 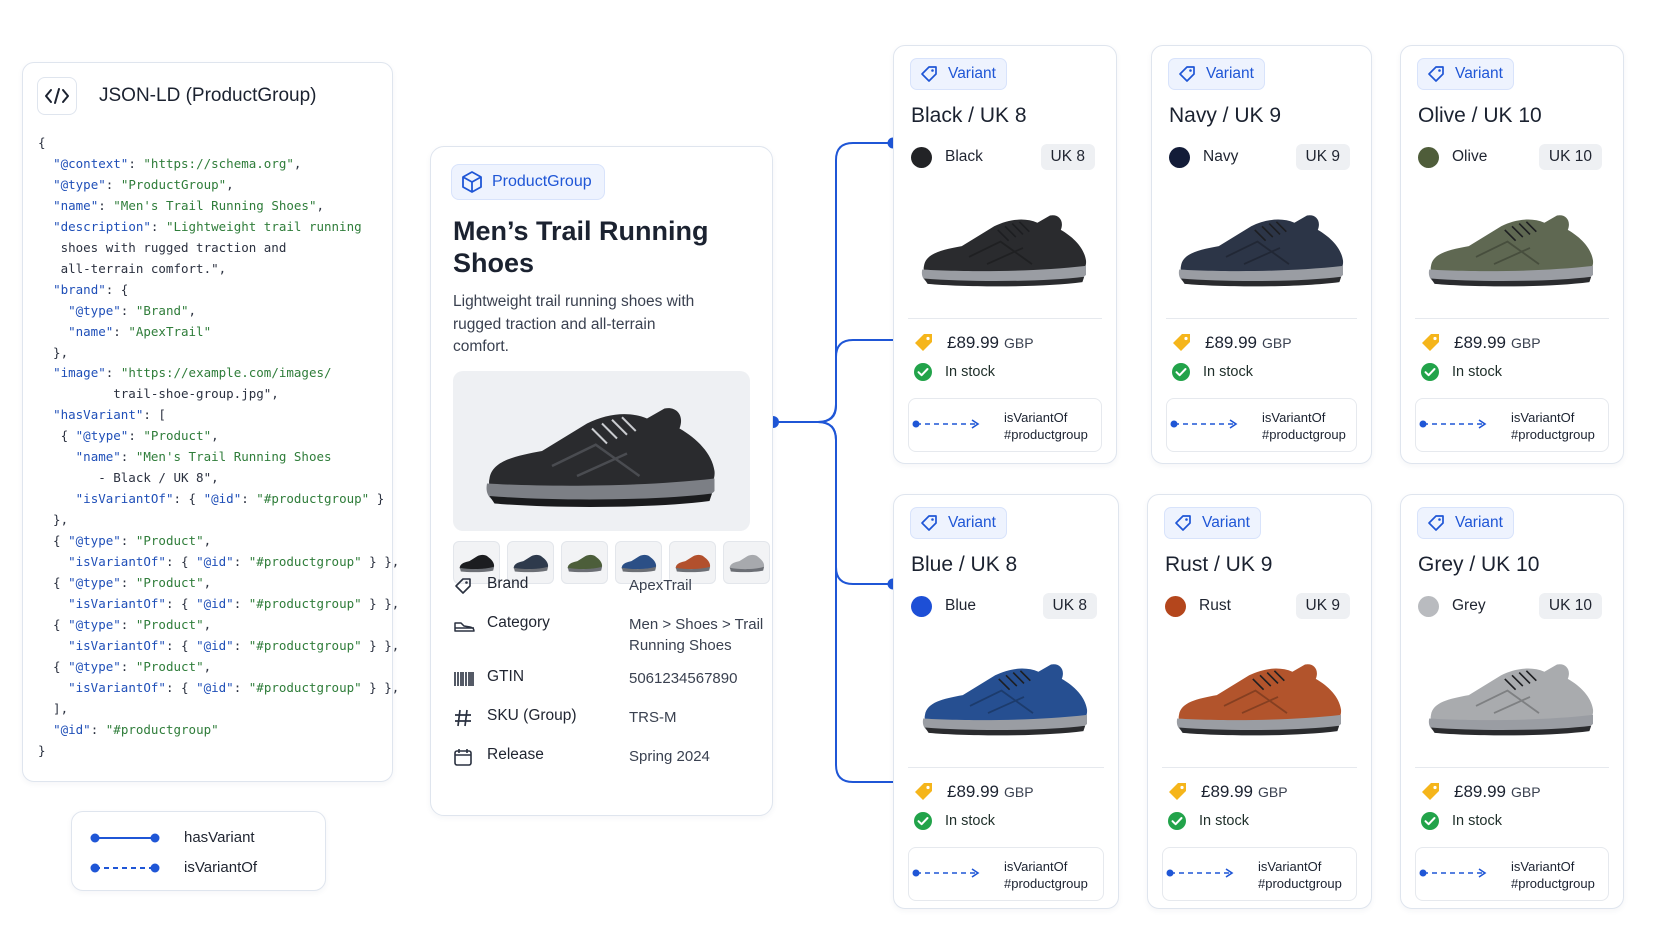 I want to click on variant-color-row: Grey UK 10, so click(x=1510, y=606).